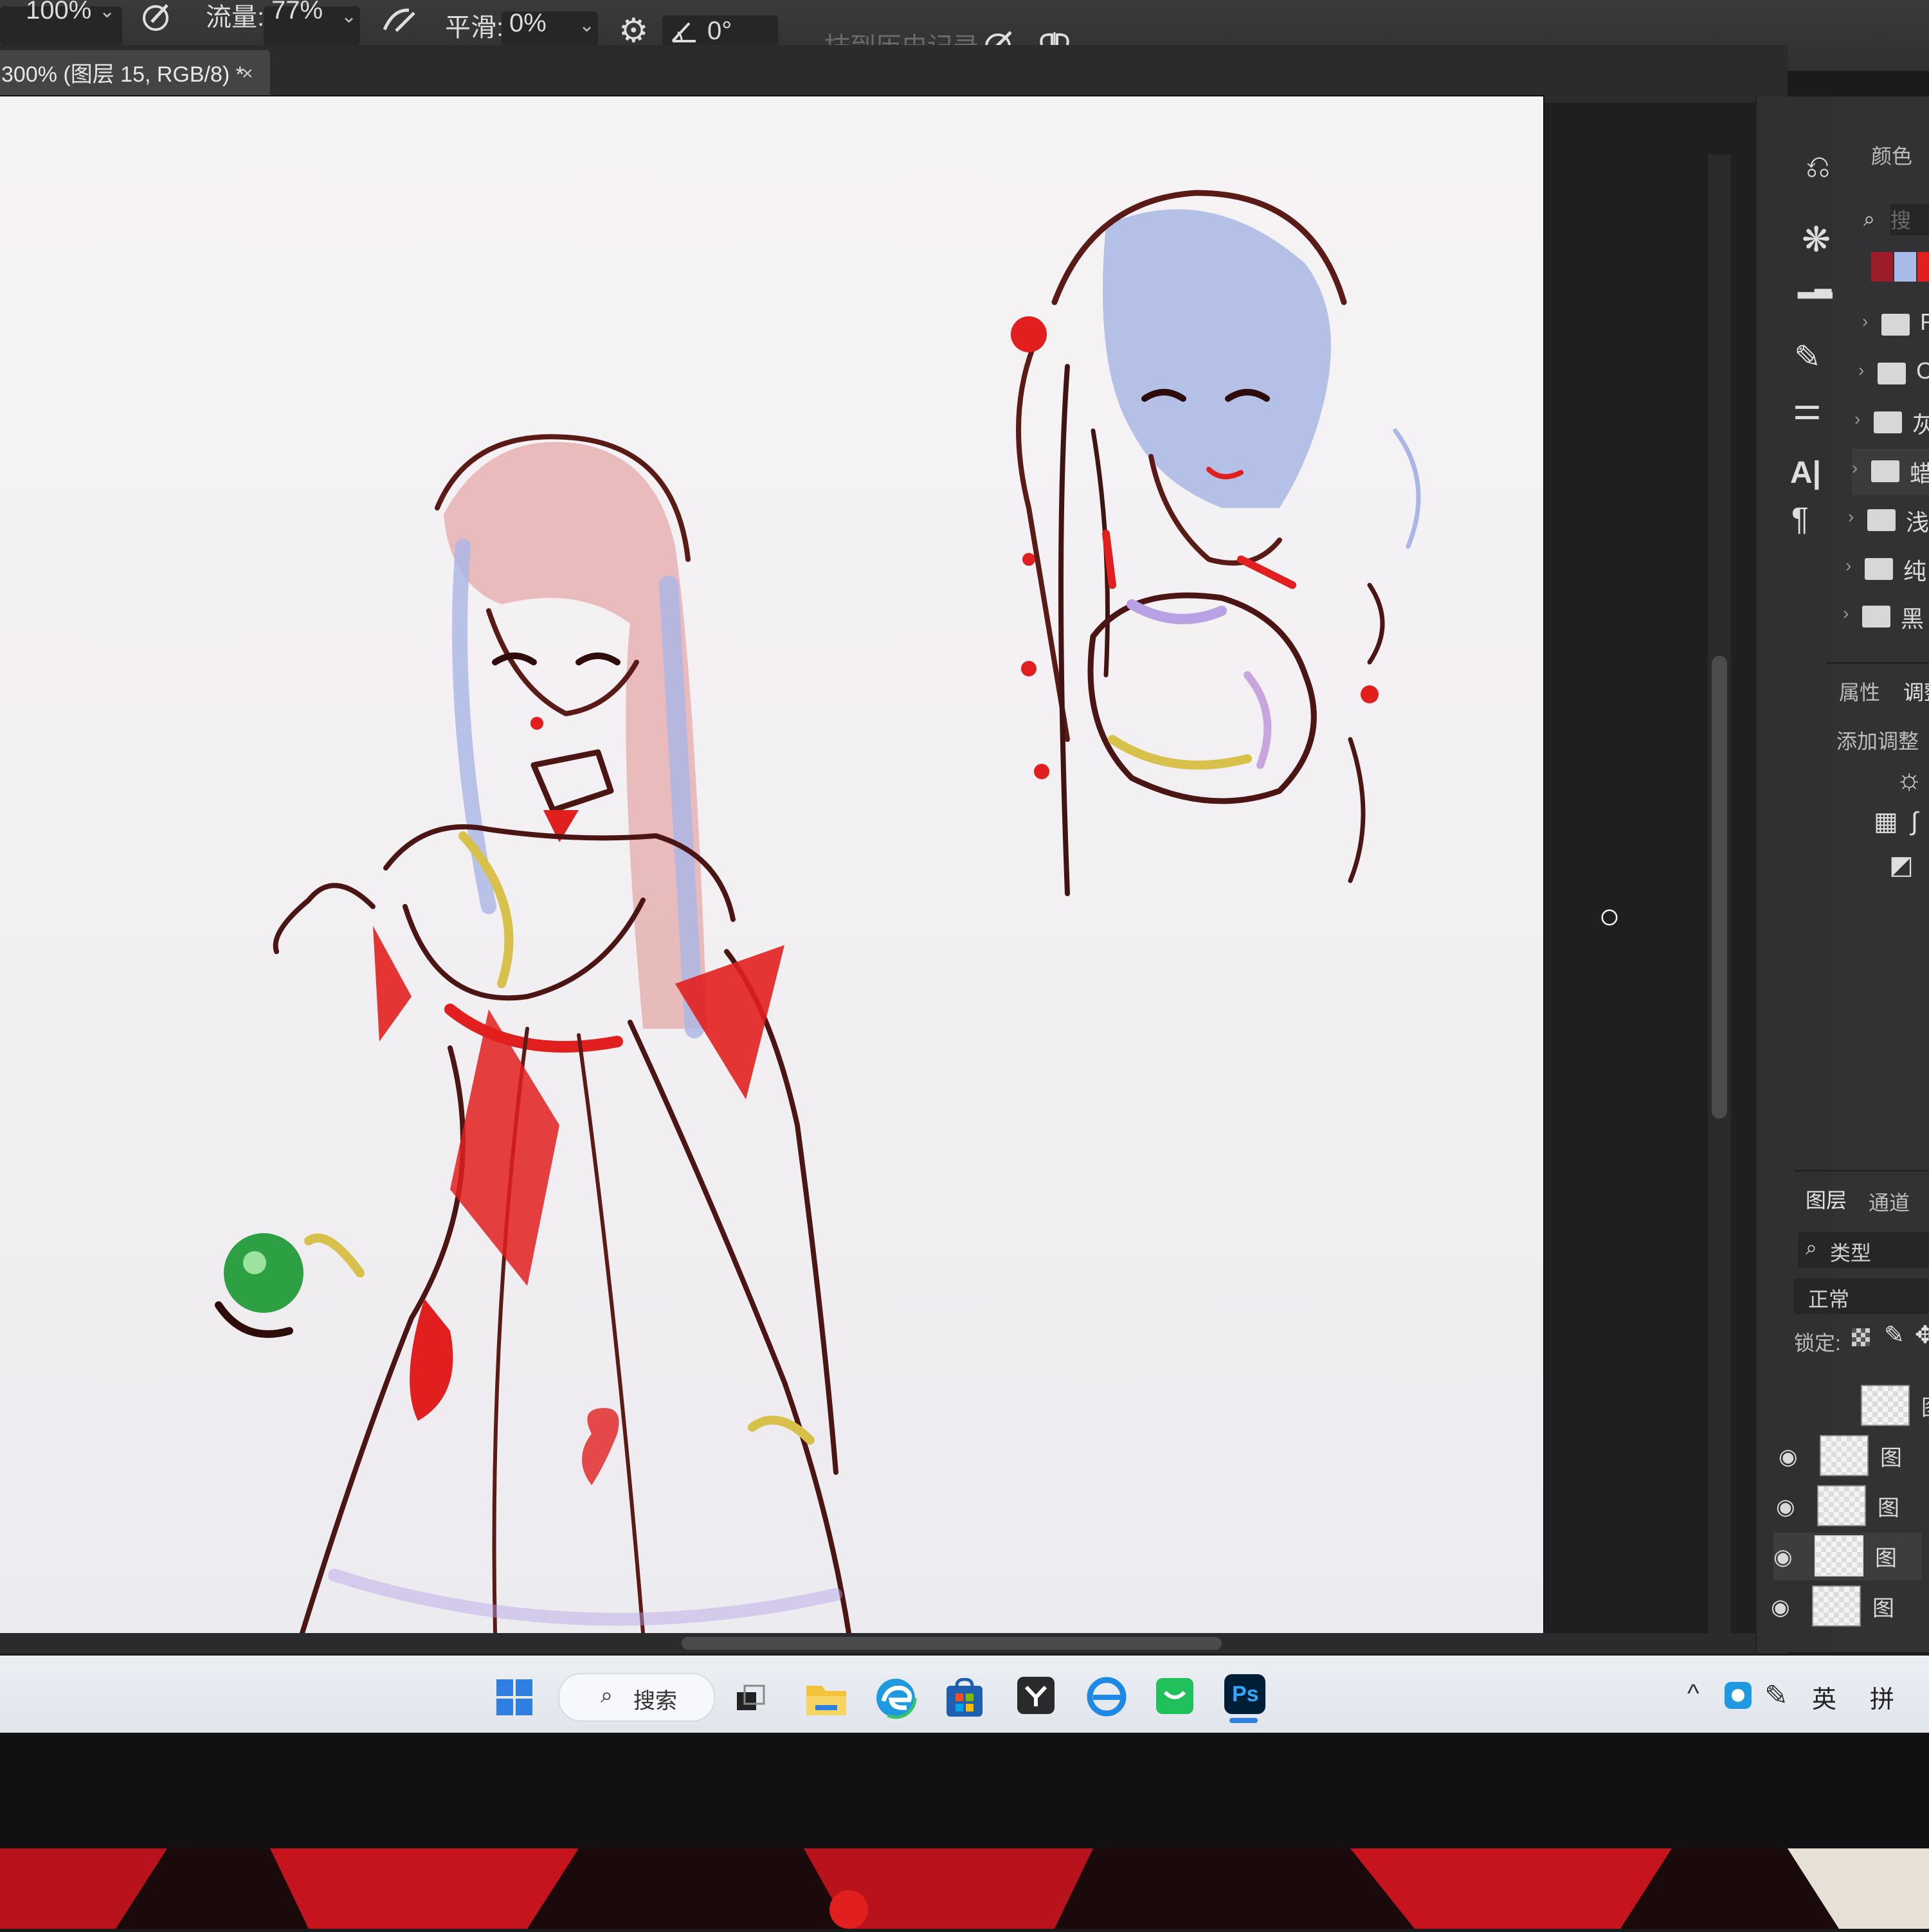 The image size is (1929, 1932). Describe the element at coordinates (1909, 219) in the screenshot. I see `swatch-search-field: 搜索` at that location.